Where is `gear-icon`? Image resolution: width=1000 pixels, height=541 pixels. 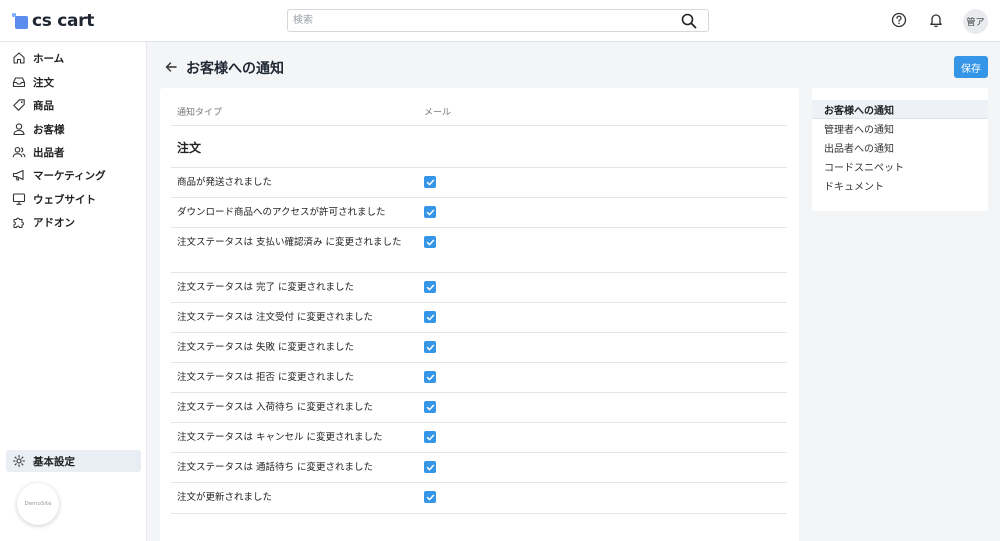 gear-icon is located at coordinates (19, 461).